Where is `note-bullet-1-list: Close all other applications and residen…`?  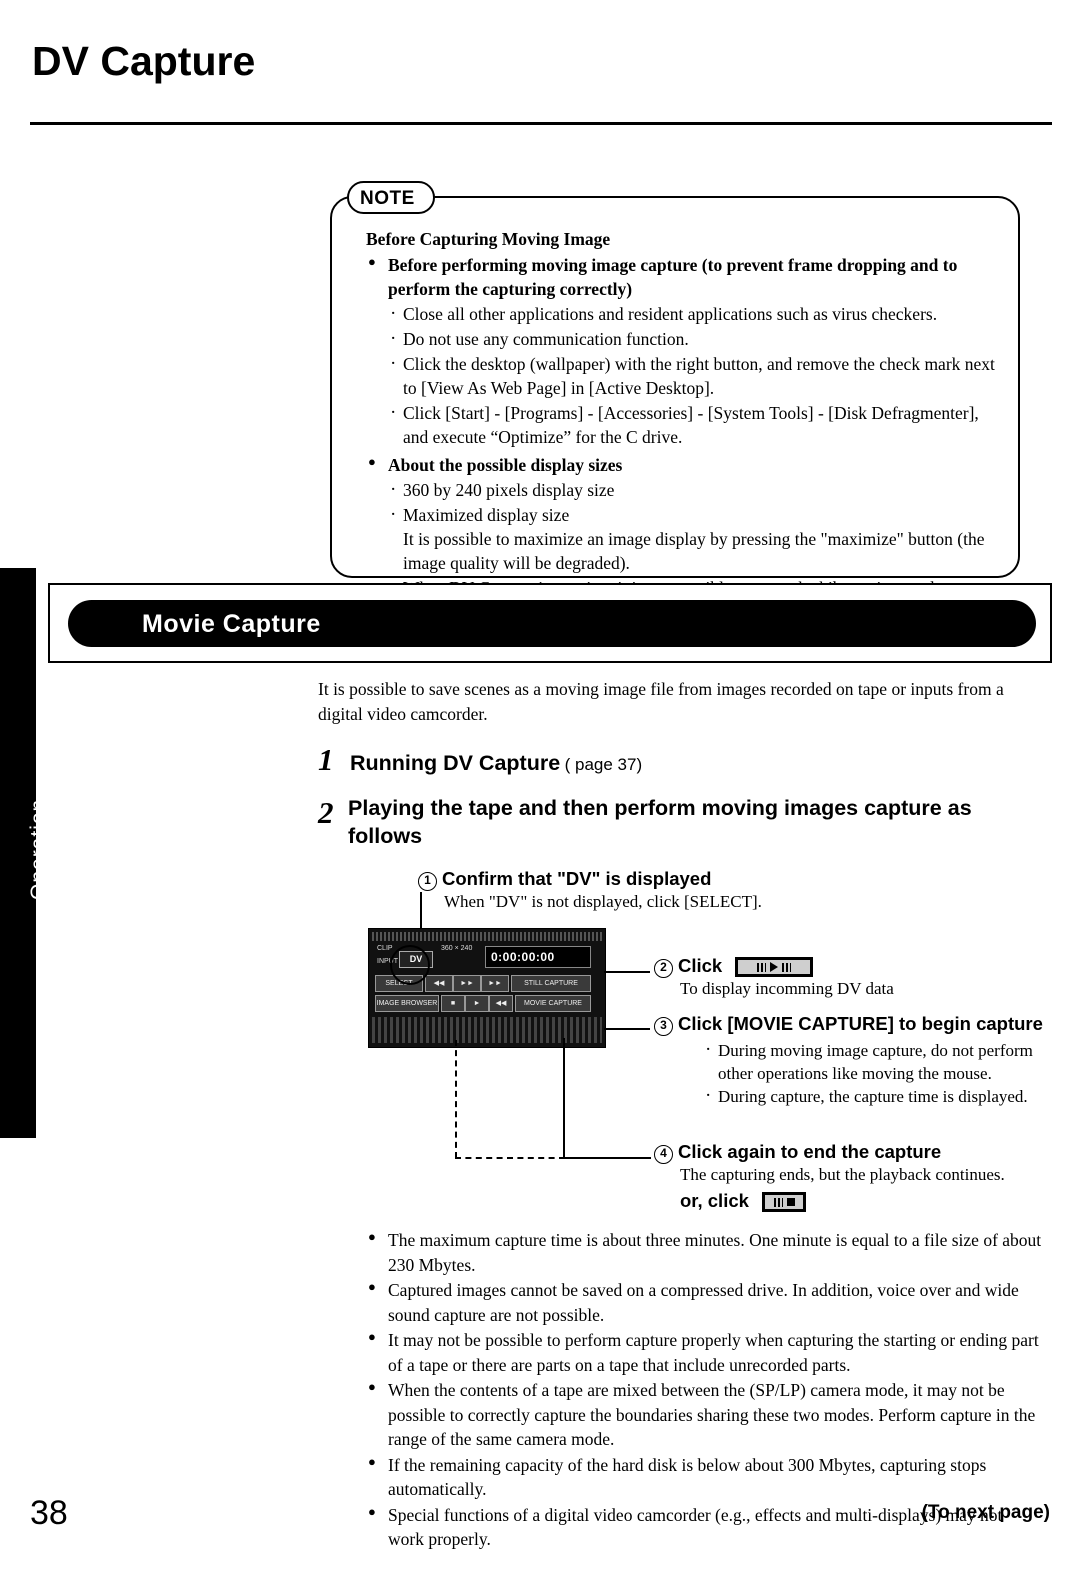 note-bullet-1-list: Close all other applications and residen… is located at coordinates (686, 375).